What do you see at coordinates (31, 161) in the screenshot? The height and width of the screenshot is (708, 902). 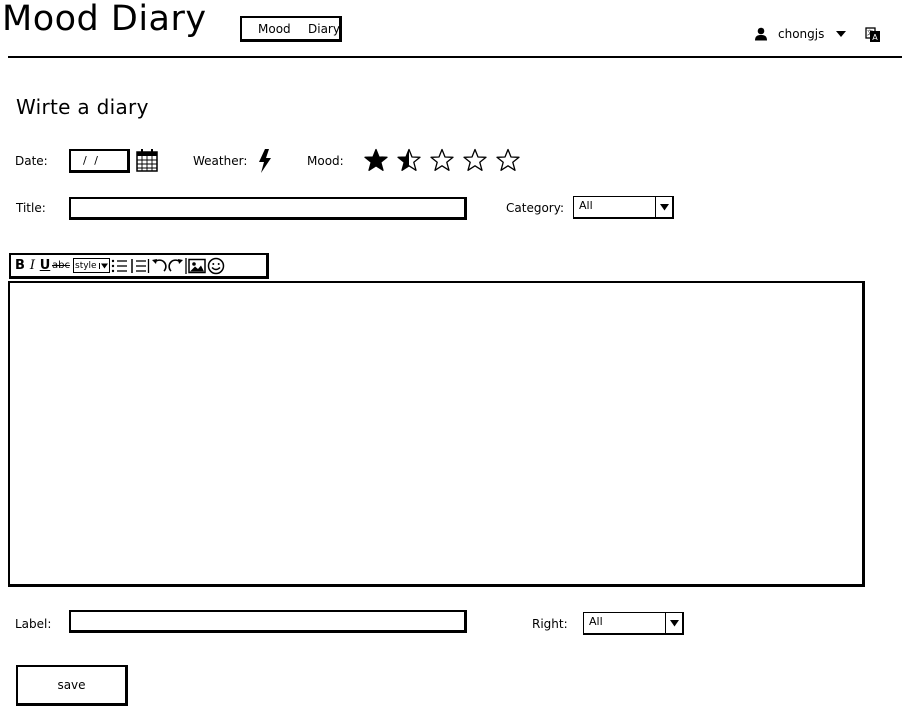 I see `date-label: Date:` at bounding box center [31, 161].